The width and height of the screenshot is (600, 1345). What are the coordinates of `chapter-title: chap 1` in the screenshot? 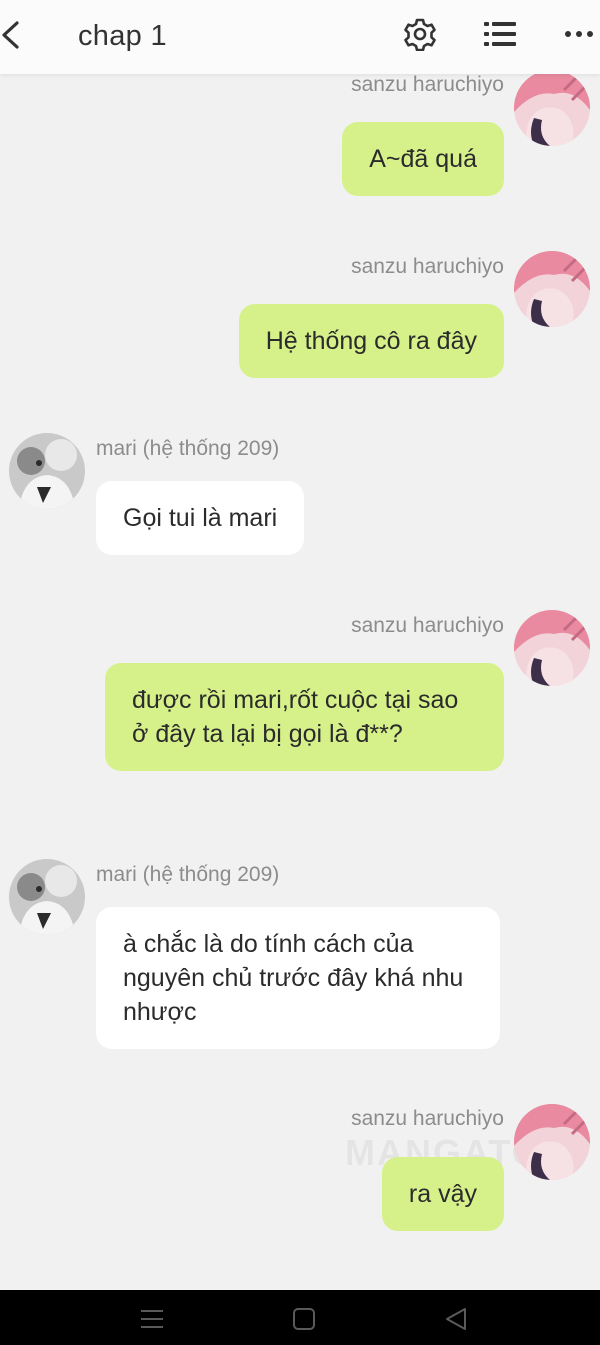 It's located at (122, 36).